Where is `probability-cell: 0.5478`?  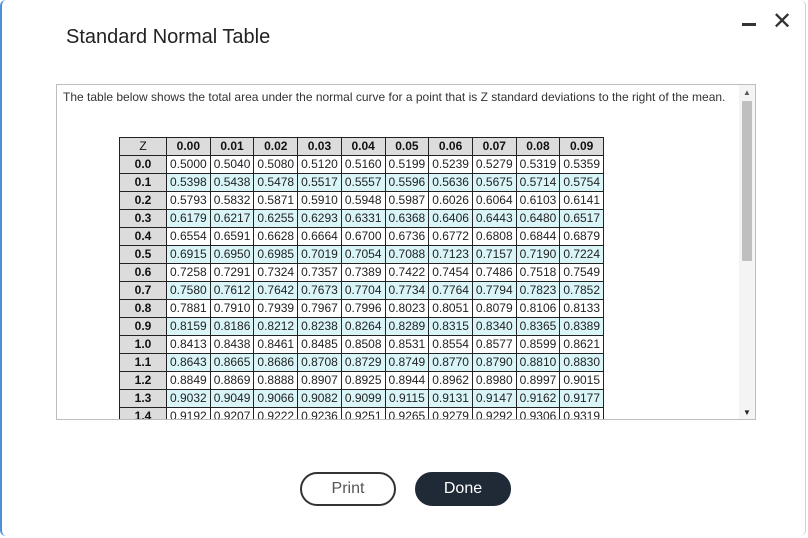
probability-cell: 0.5478 is located at coordinates (276, 182).